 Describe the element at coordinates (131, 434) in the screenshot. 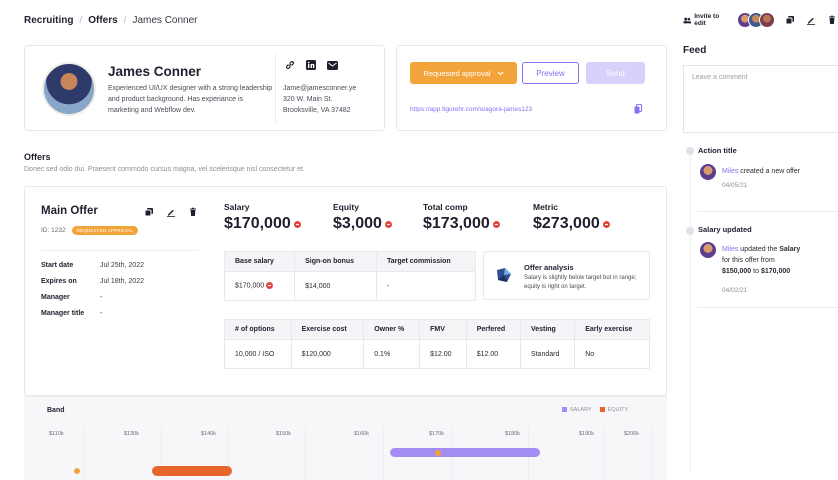

I see `band-tick: $130k` at that location.